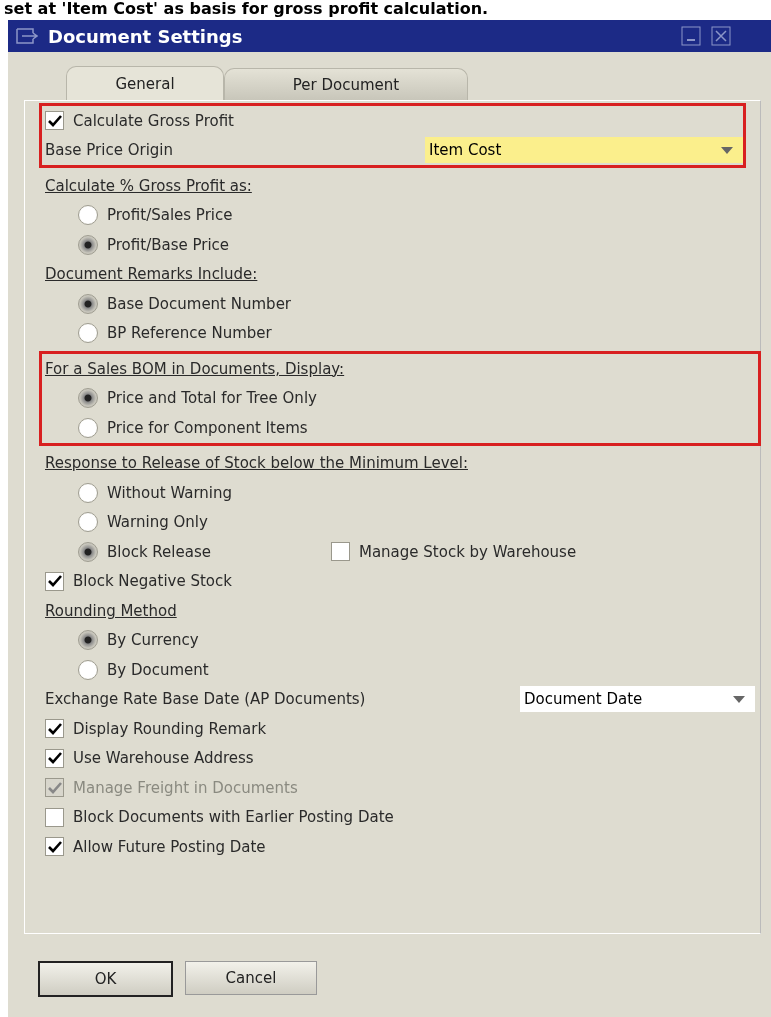 The height and width of the screenshot is (1017, 771). What do you see at coordinates (346, 84) in the screenshot?
I see `tab: Per Document` at bounding box center [346, 84].